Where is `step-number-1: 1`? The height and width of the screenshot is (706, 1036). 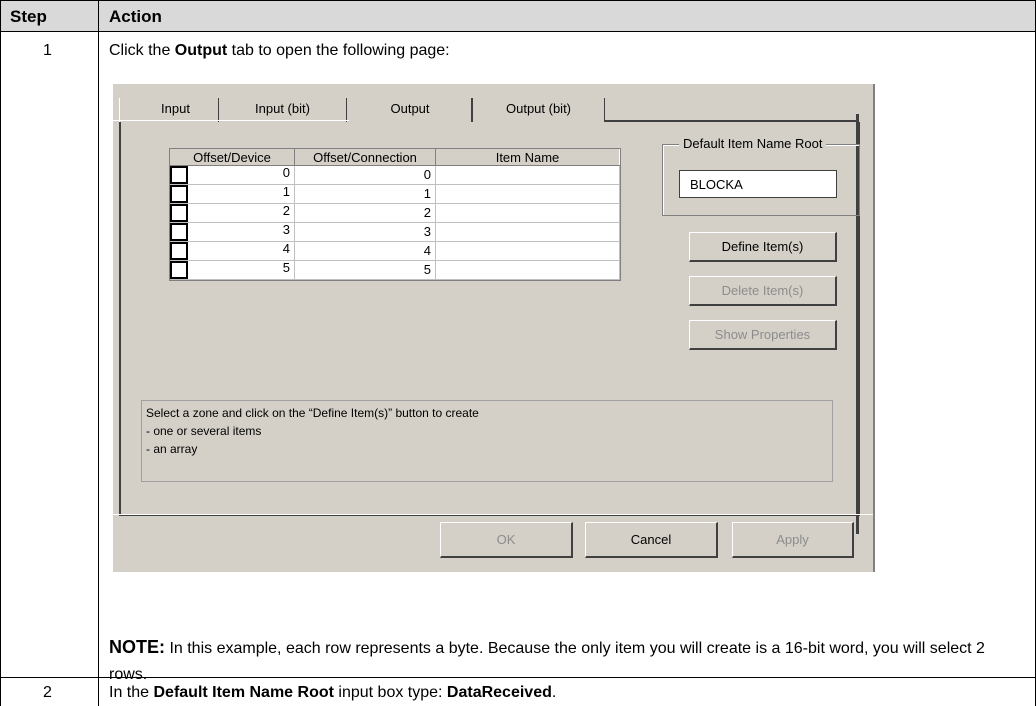
step-number-1: 1 is located at coordinates (47, 50).